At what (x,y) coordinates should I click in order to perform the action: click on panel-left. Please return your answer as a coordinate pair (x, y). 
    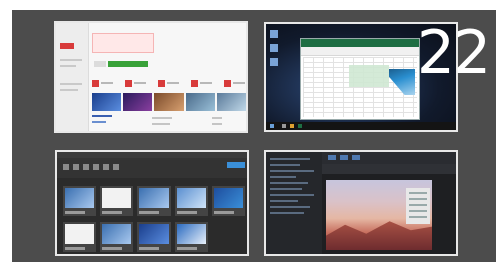
    Looking at the image, I should click on (294, 203).